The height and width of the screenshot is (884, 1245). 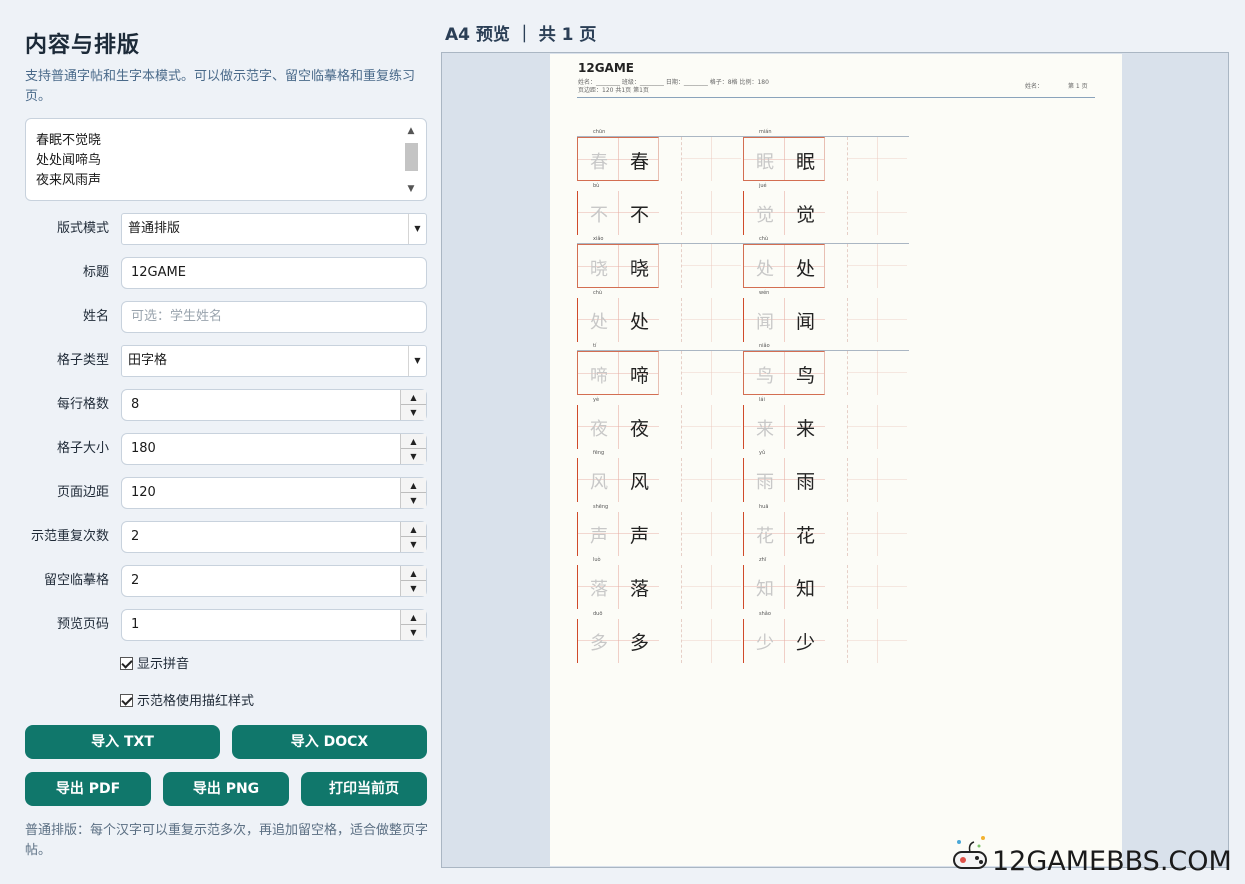 I want to click on trace-char: 春, so click(x=599, y=162).